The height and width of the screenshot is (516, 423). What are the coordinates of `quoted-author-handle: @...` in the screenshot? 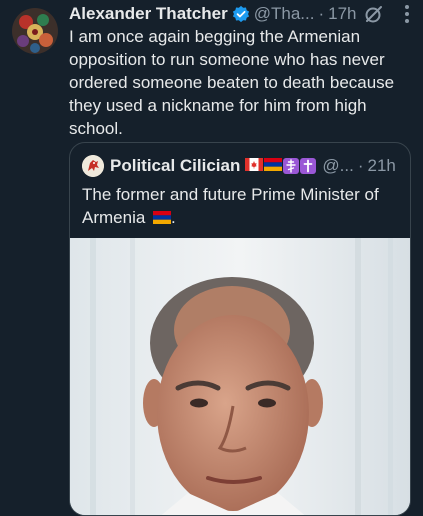 It's located at (337, 166).